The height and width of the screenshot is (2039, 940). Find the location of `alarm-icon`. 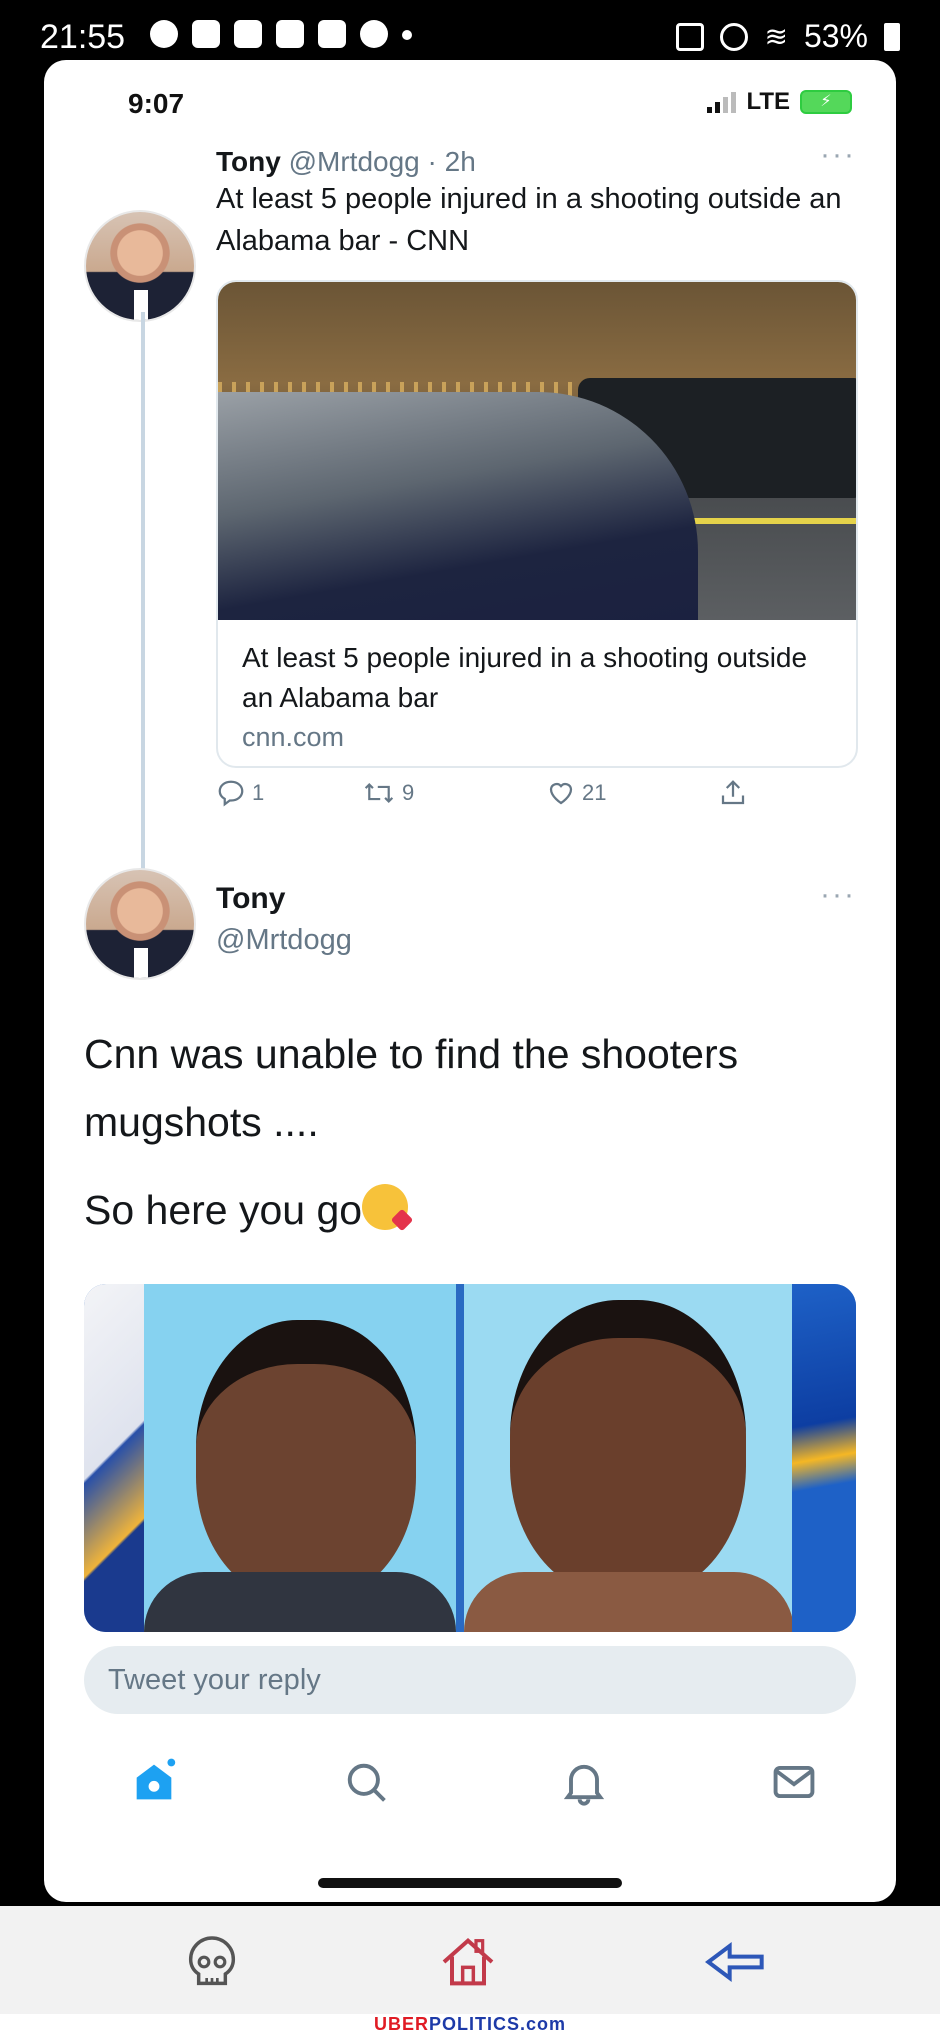

alarm-icon is located at coordinates (734, 36).